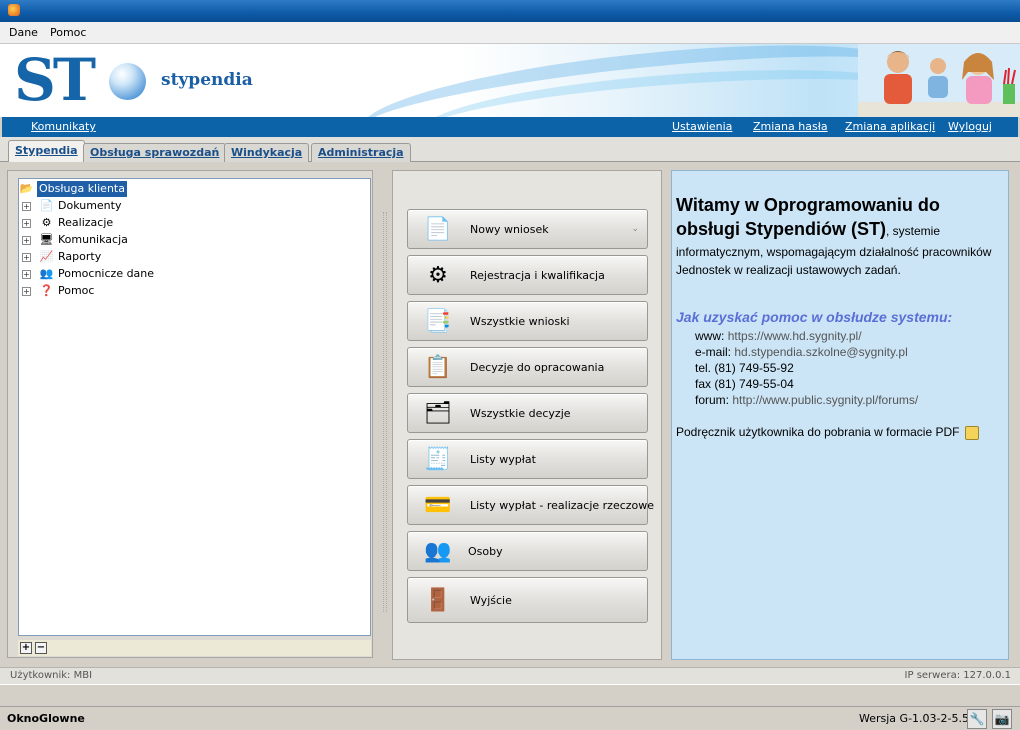  Describe the element at coordinates (790, 126) in the screenshot. I see `link-zmiana-hasla: Zmiana hasła` at that location.